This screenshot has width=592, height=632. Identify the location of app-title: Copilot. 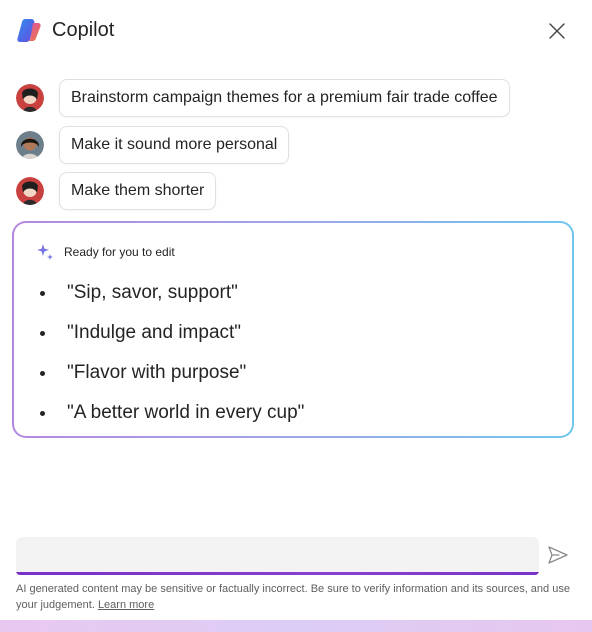
(83, 29).